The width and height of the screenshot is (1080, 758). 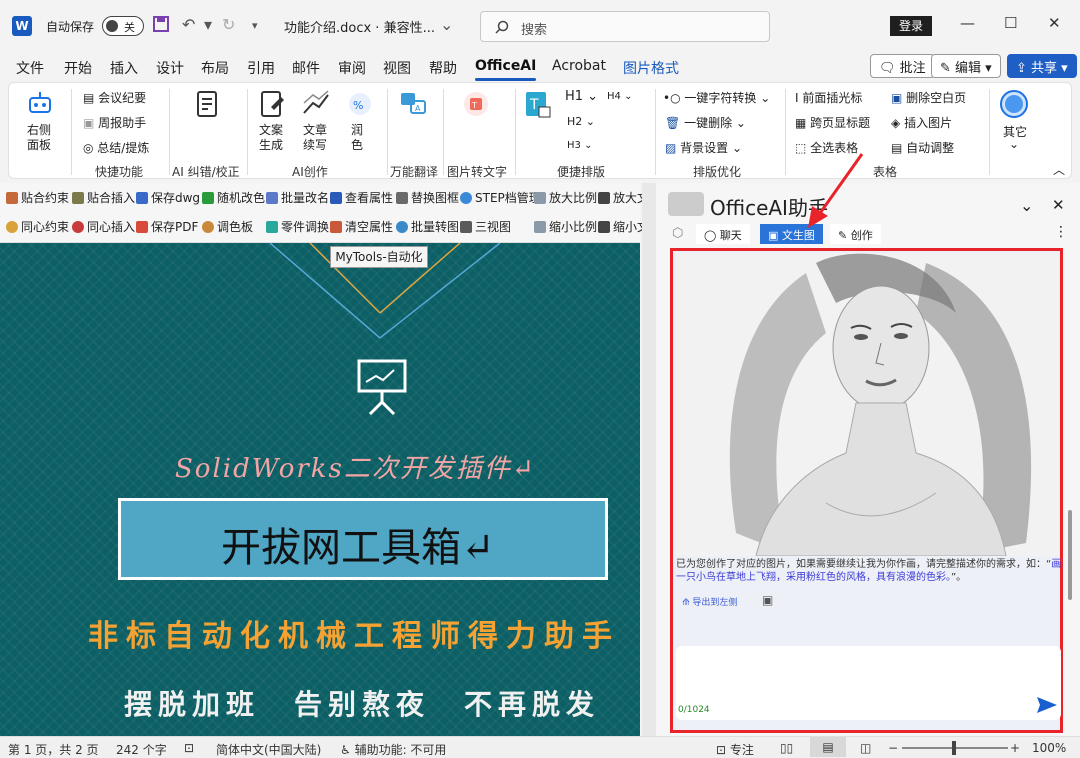 What do you see at coordinates (619, 96) in the screenshot?
I see `heading4-button: H4 ⌄` at bounding box center [619, 96].